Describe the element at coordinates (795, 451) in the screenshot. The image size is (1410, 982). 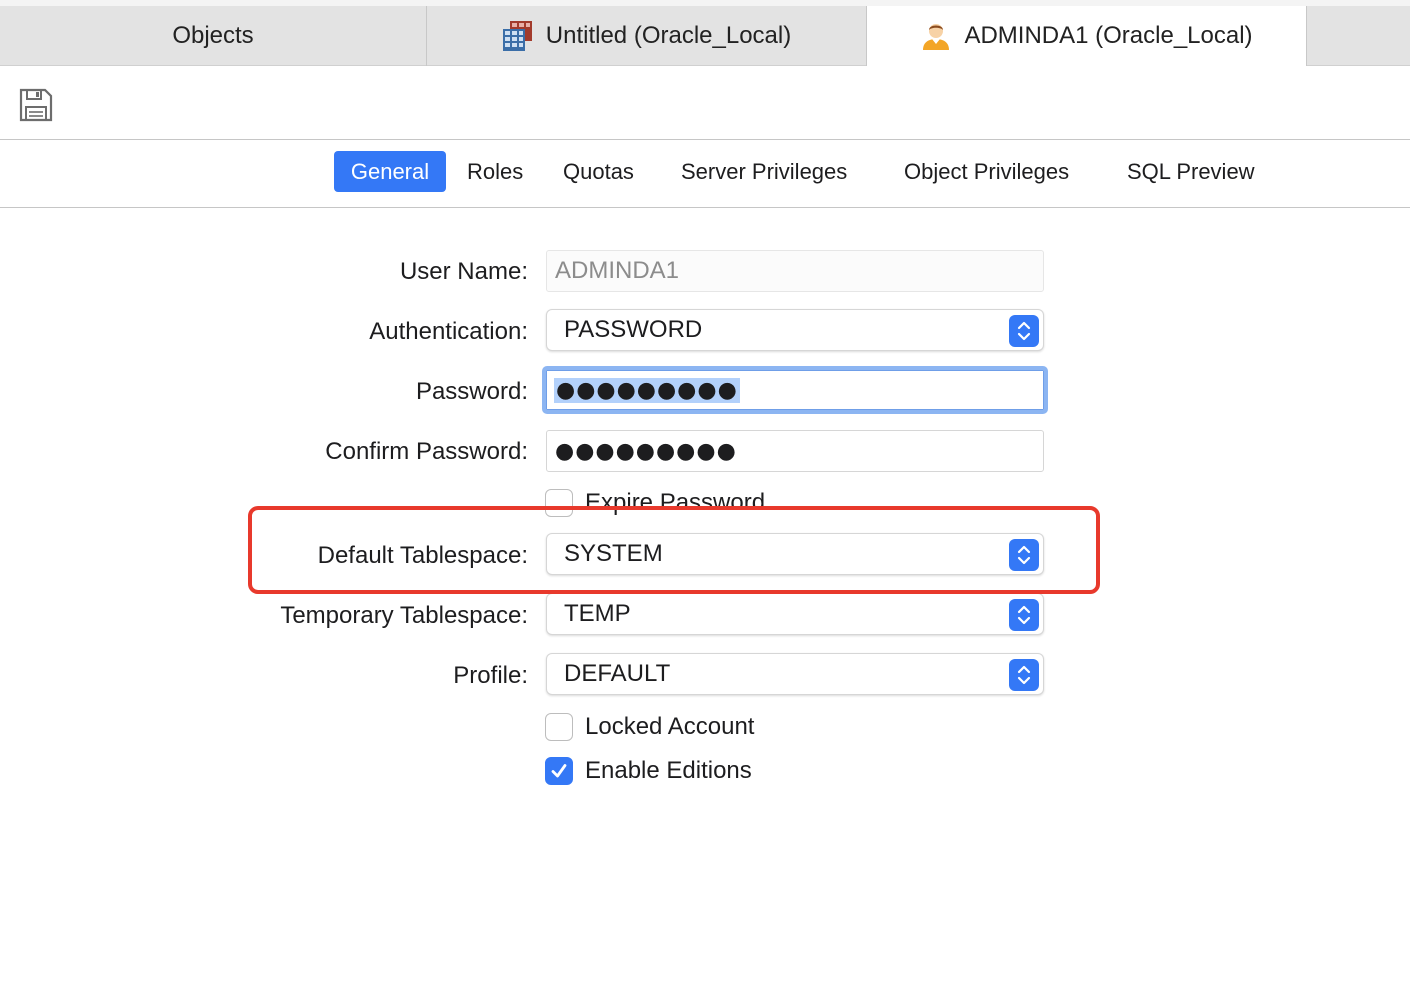
I see `confirm-password-field: ●●●●●●●●●` at that location.